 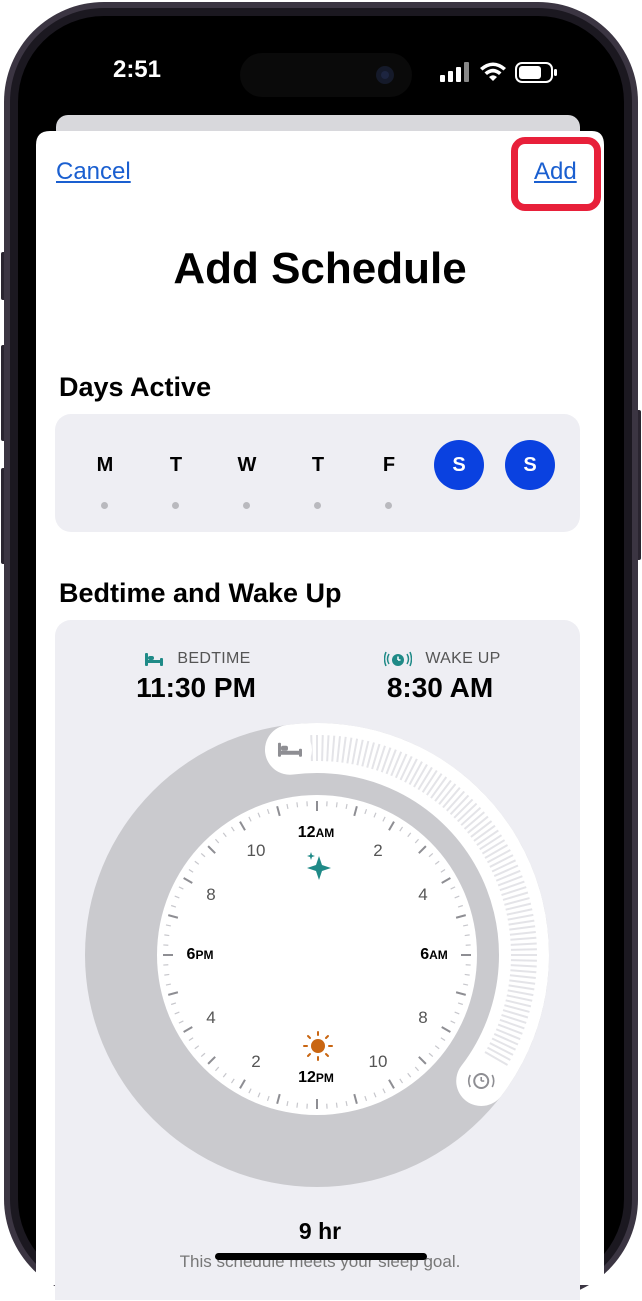 What do you see at coordinates (481, 1081) in the screenshot?
I see `wake-up-handle` at bounding box center [481, 1081].